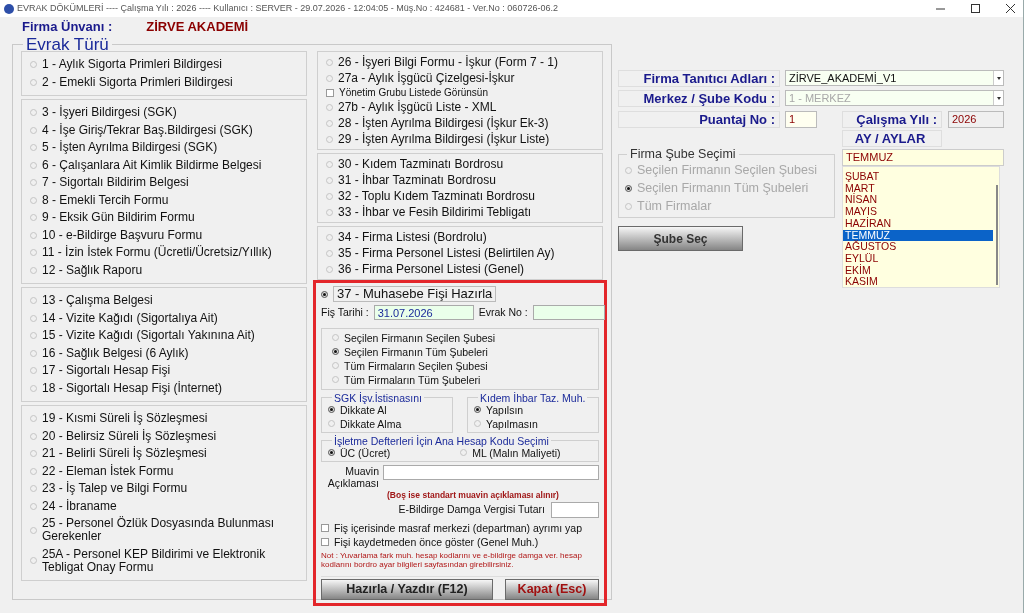 The height and width of the screenshot is (613, 1024). Describe the element at coordinates (892, 119) in the screenshot. I see `field-label: Çalışma Yılı :` at that location.